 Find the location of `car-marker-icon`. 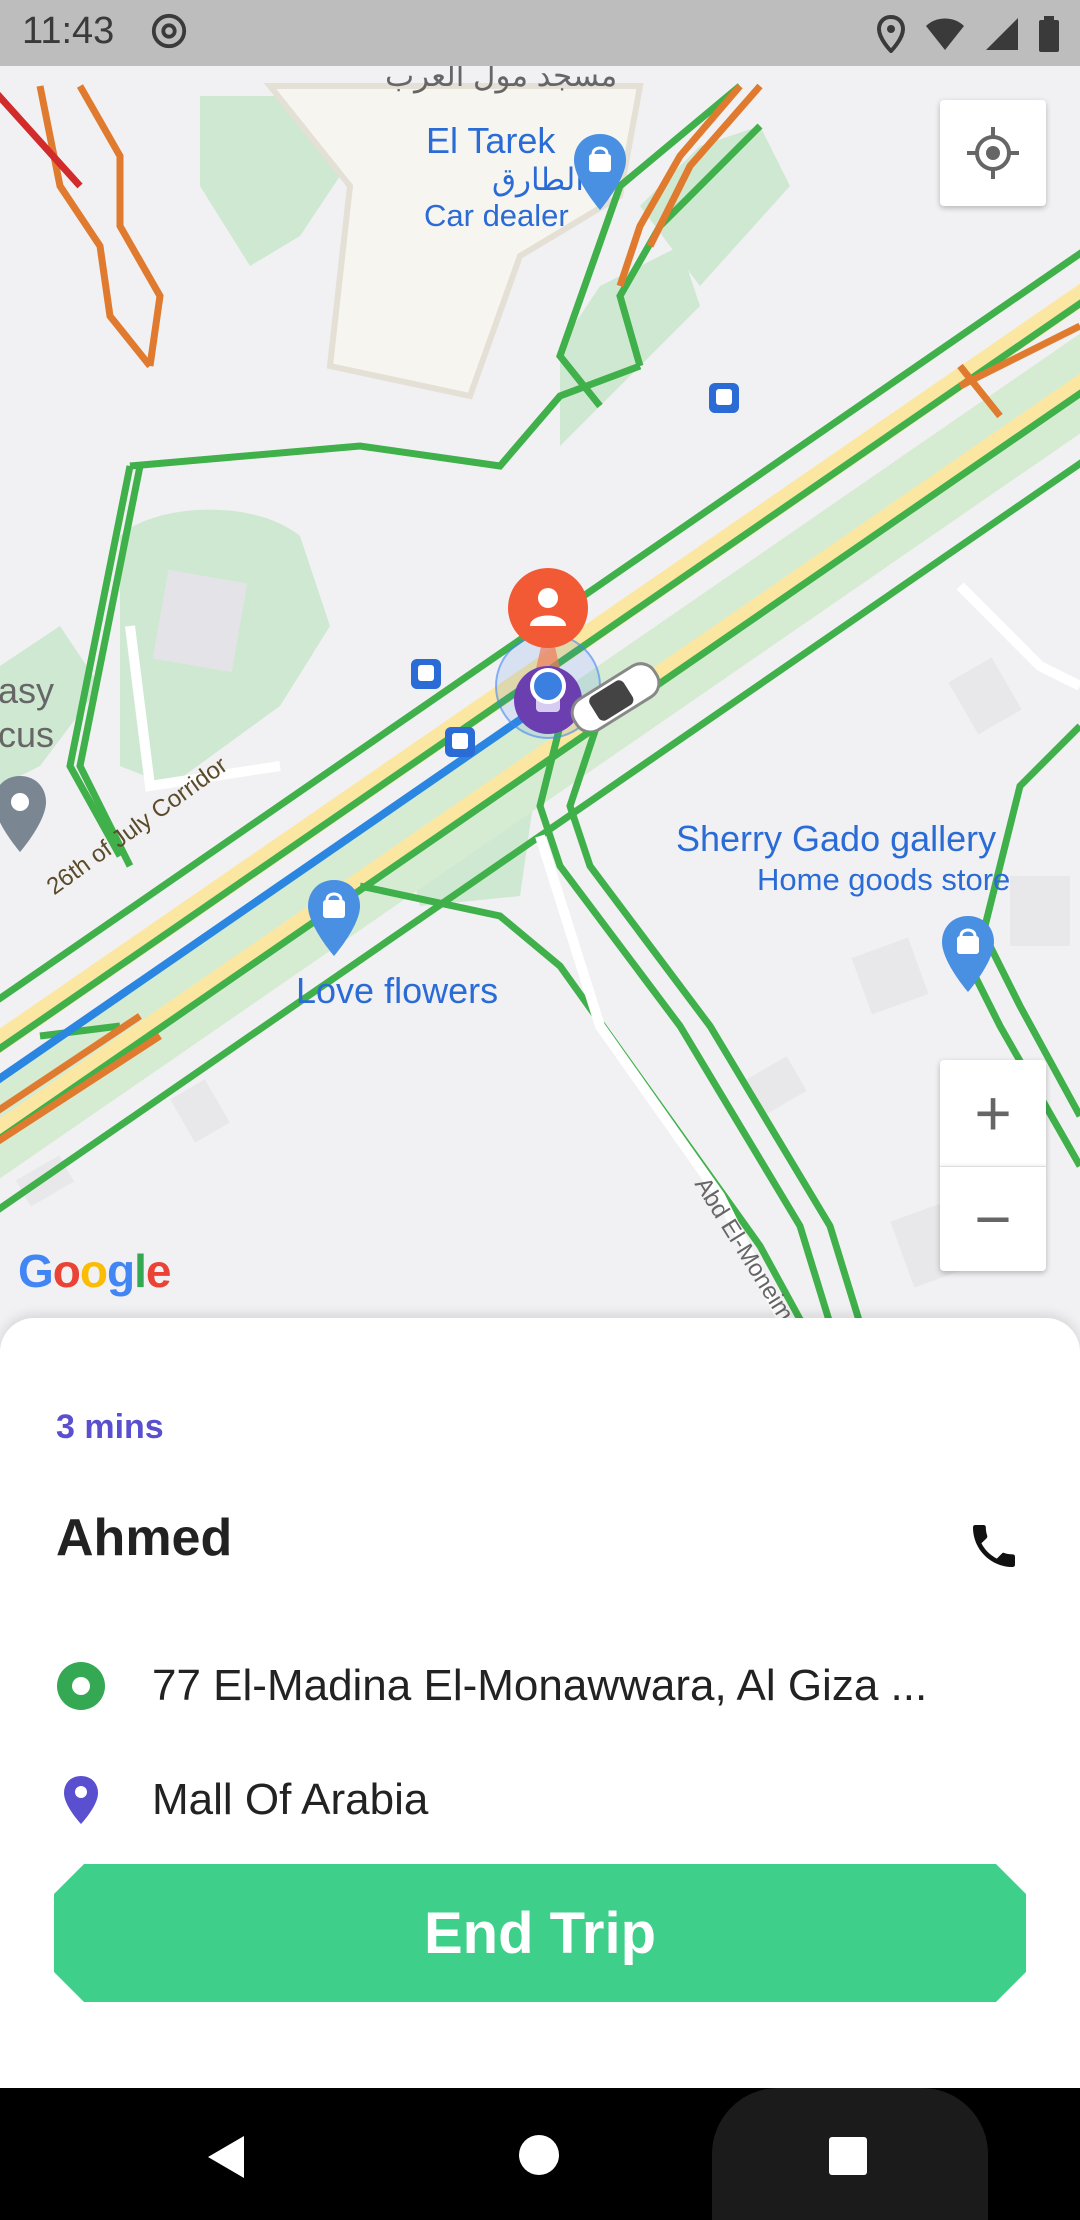

car-marker-icon is located at coordinates (615, 697).